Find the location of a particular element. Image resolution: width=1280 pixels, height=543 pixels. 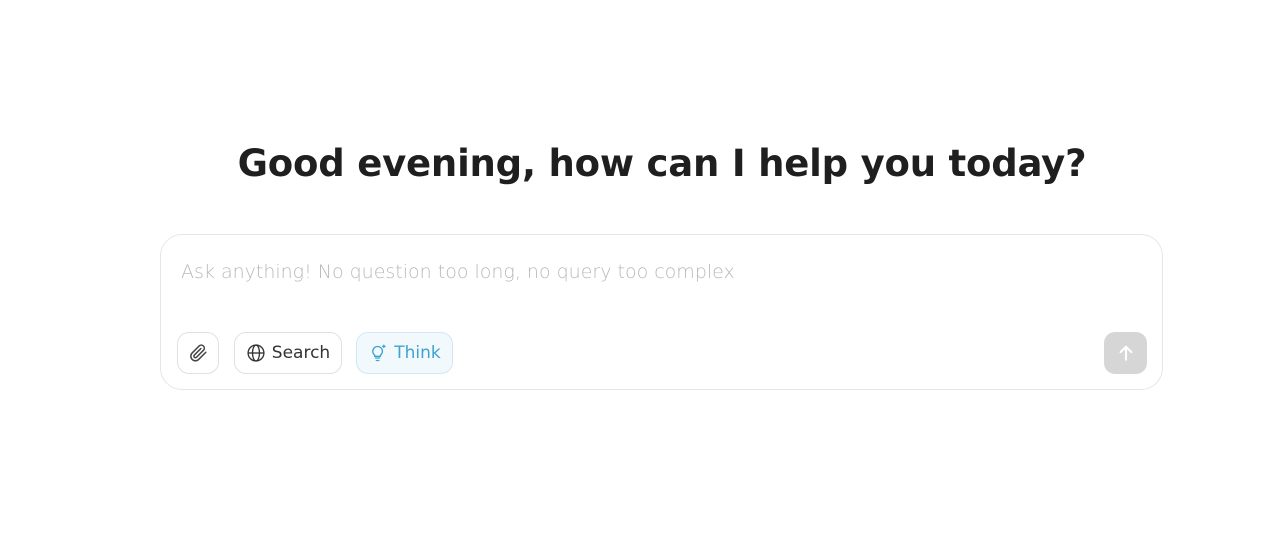

send-button is located at coordinates (1125, 353).